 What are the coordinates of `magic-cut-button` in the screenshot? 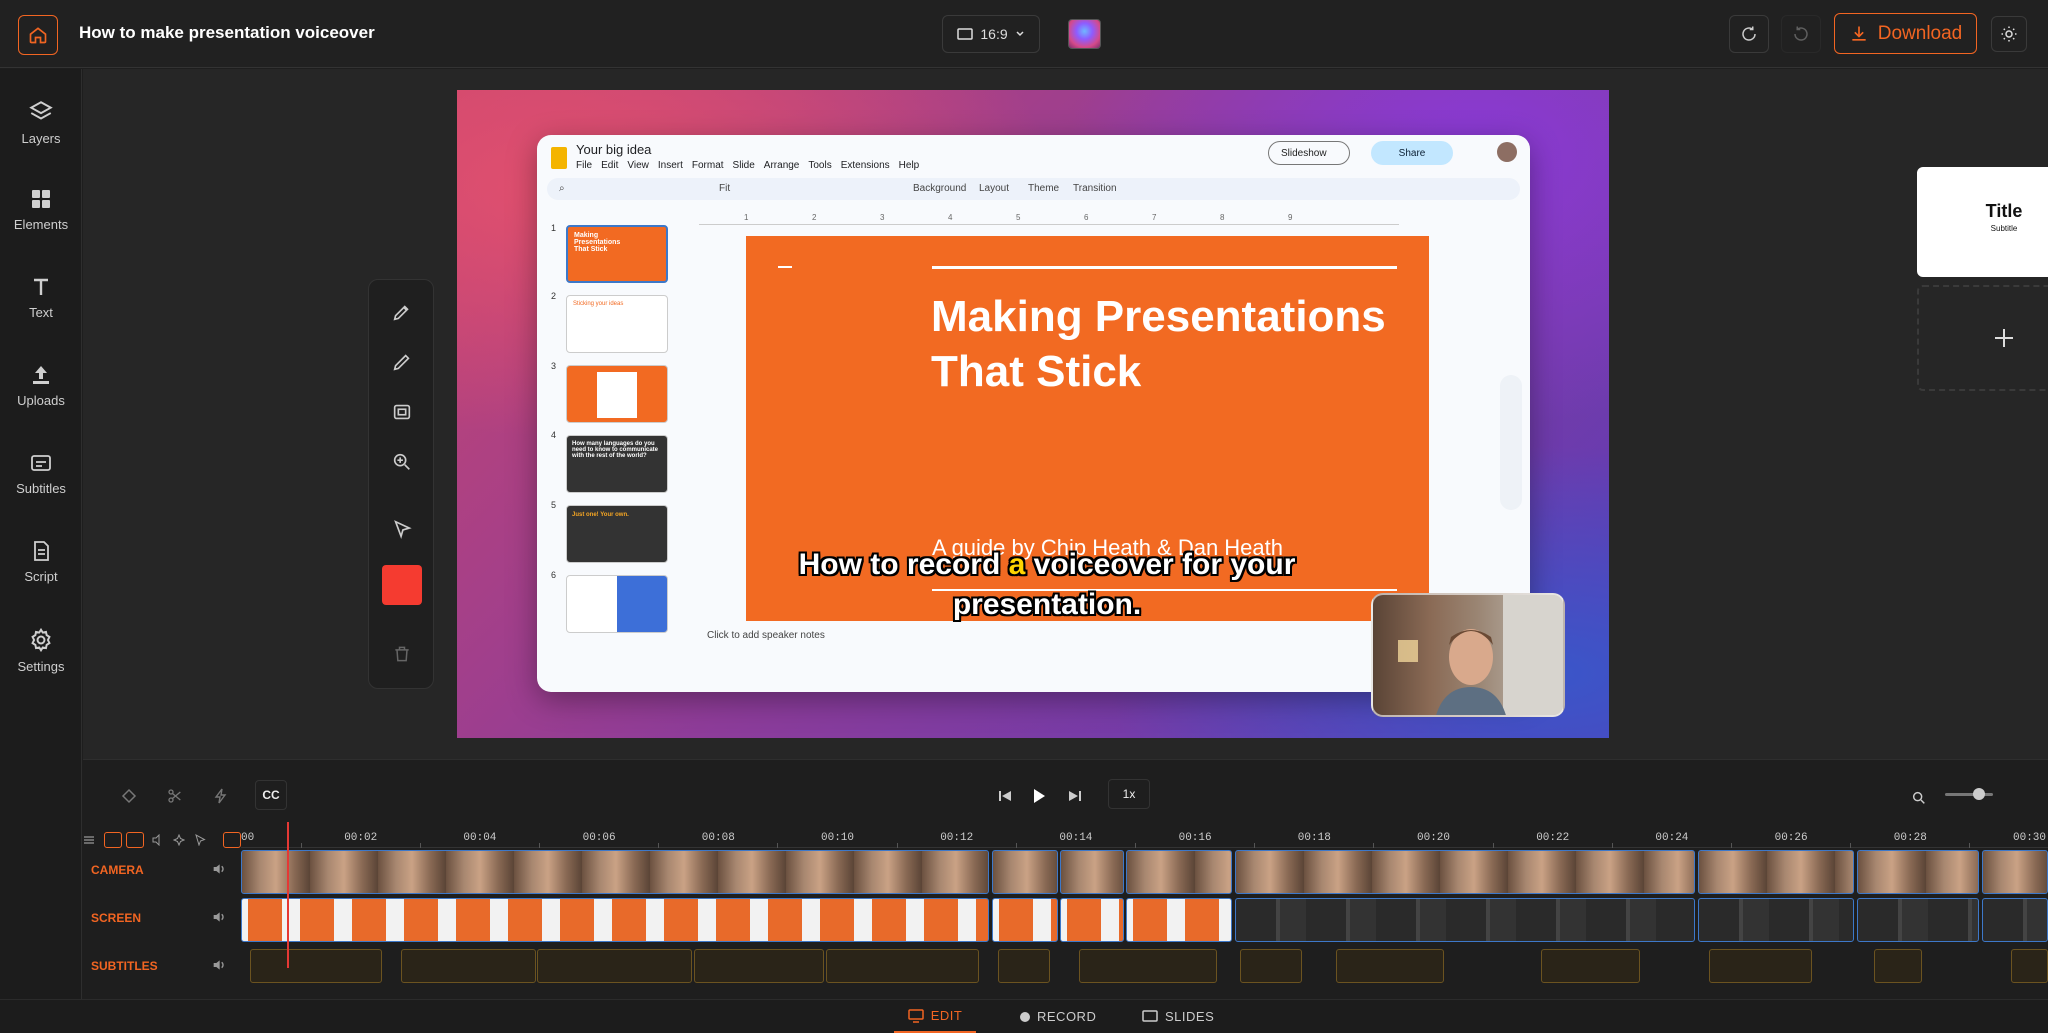 It's located at (221, 796).